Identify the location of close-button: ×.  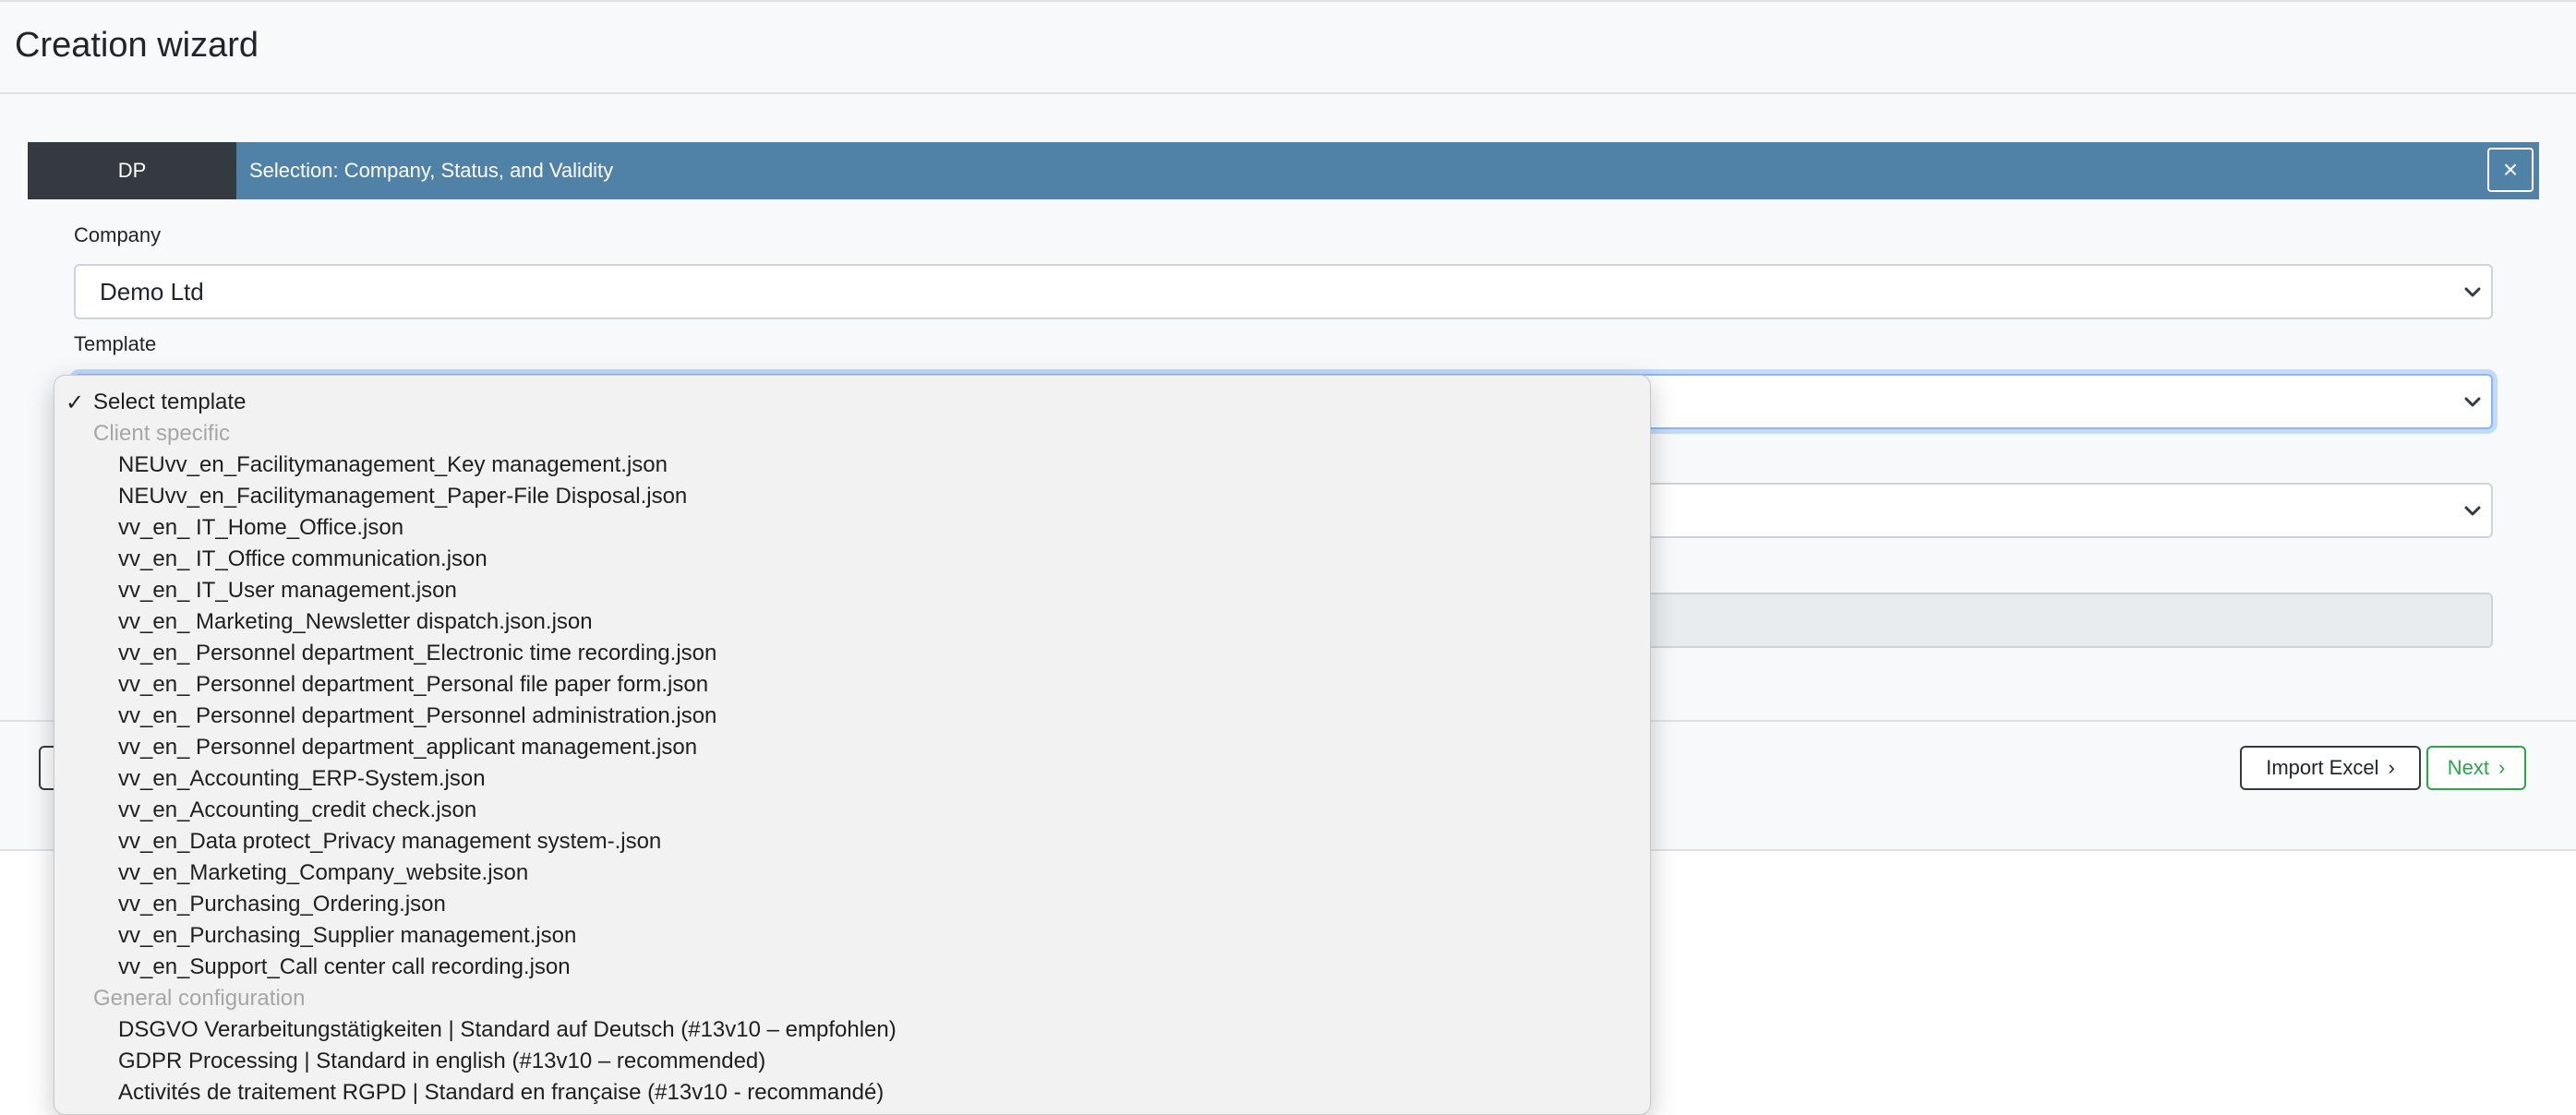
(2510, 170).